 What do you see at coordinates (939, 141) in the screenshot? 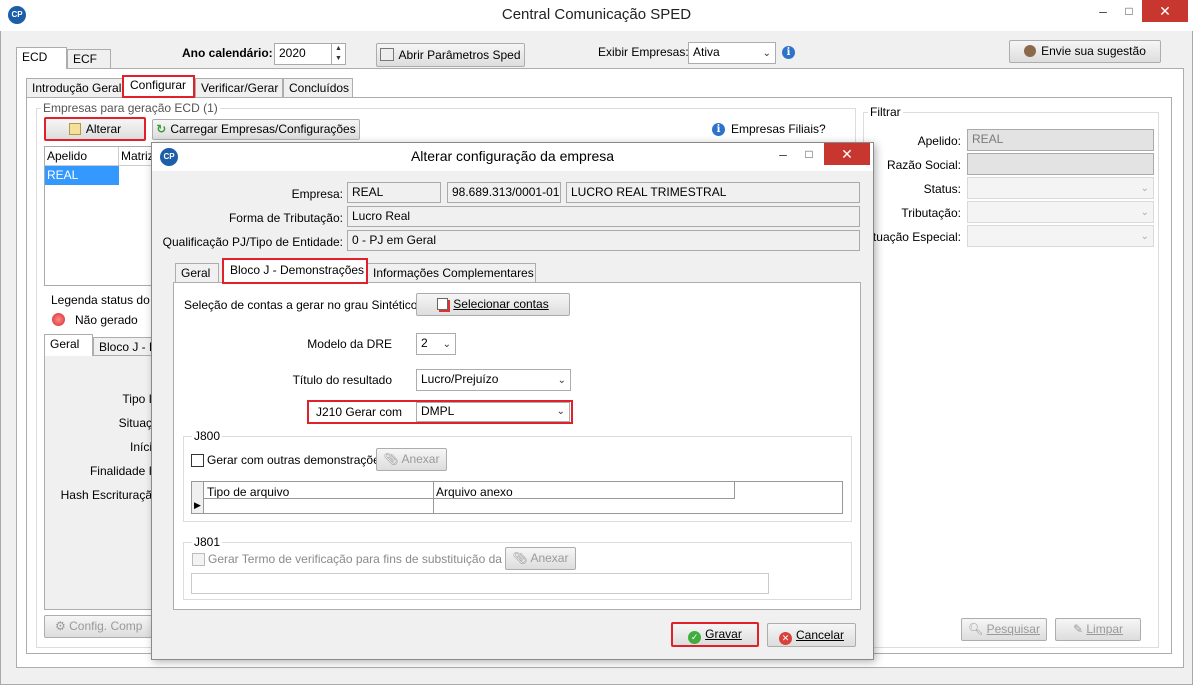
I see `filtro-apelido-label: Apelido:` at bounding box center [939, 141].